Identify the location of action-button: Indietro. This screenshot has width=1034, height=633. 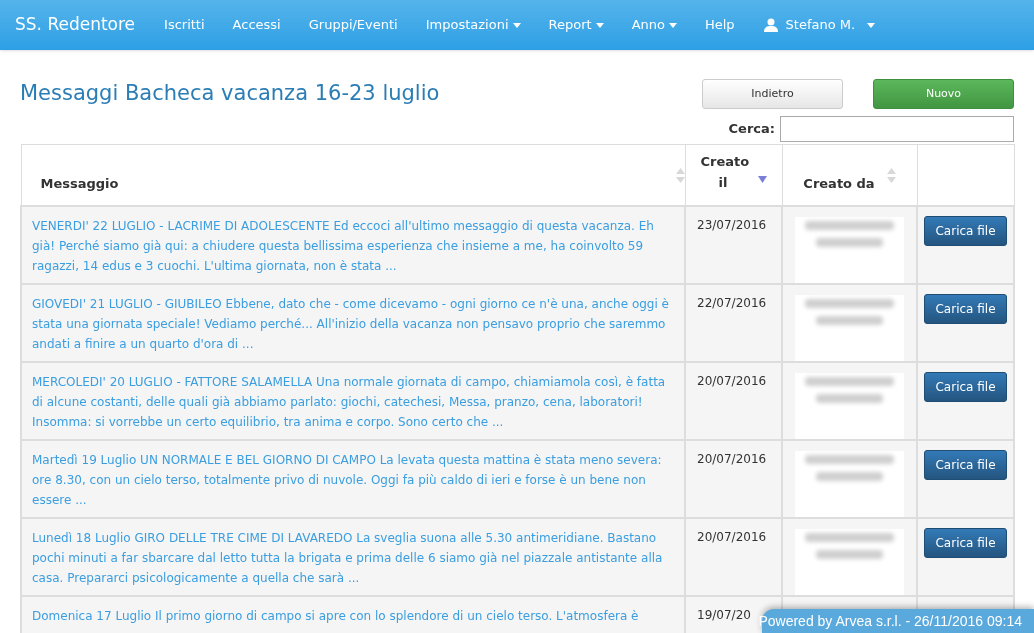
(772, 93).